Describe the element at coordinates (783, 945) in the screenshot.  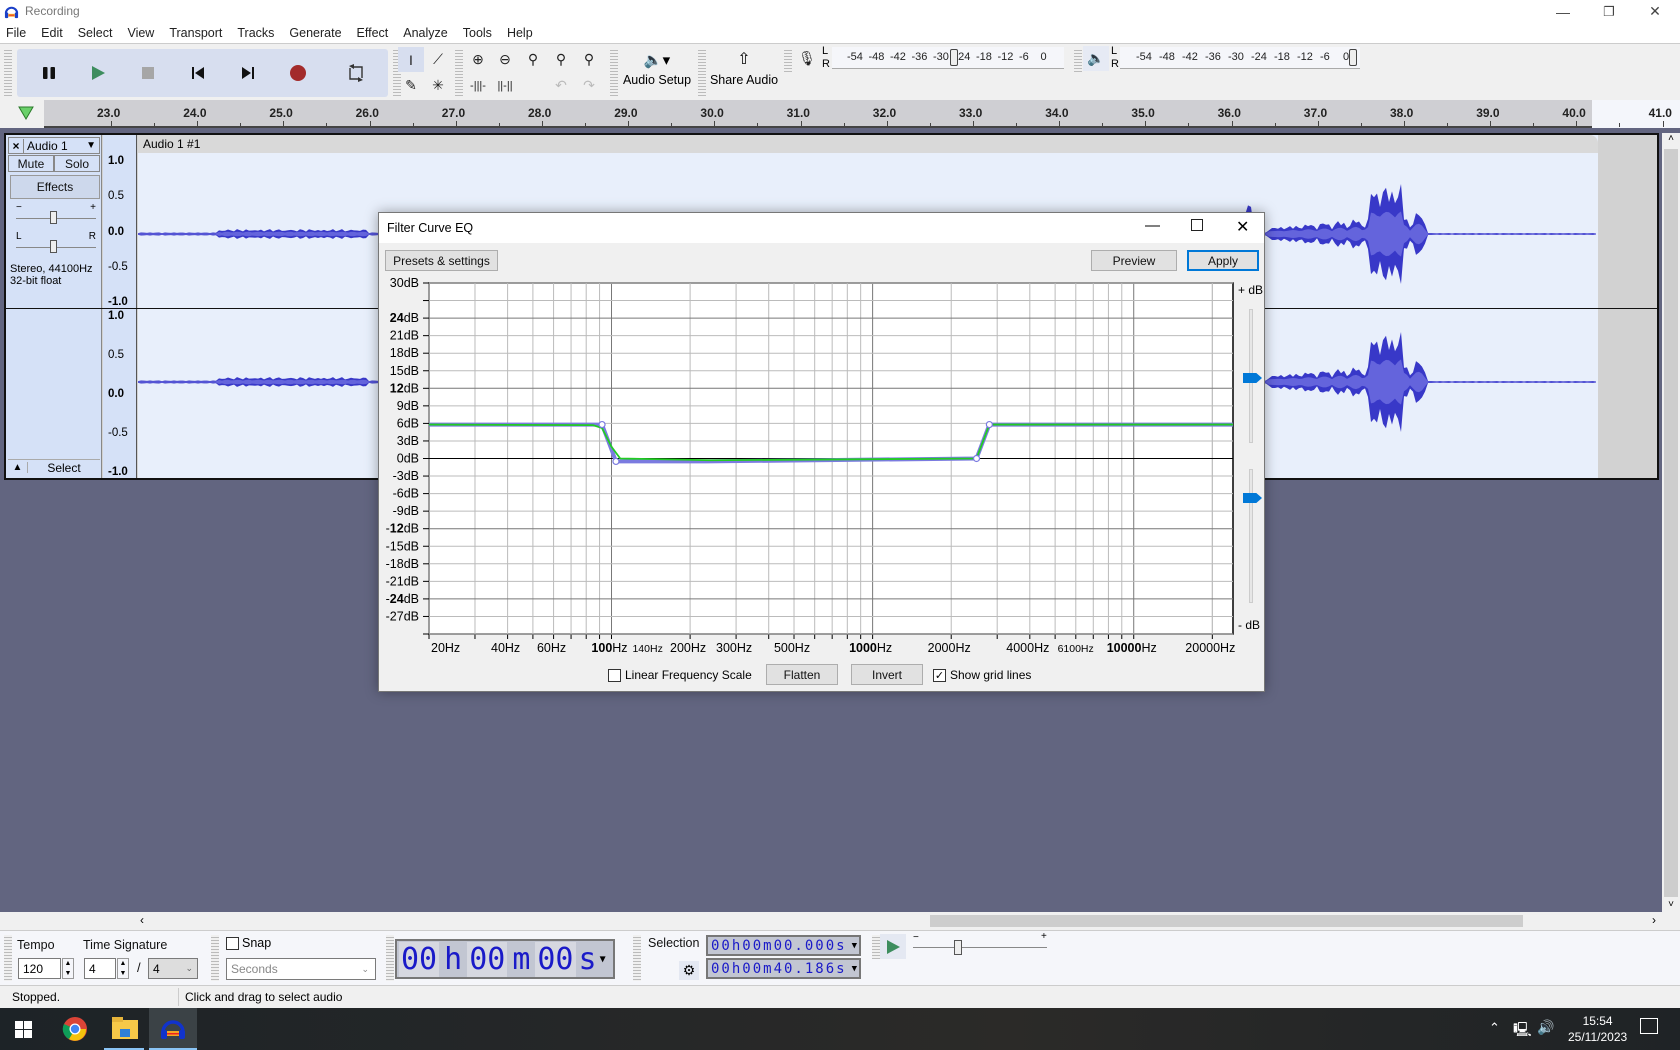
I see `selection-start-time: 00h00m00.000s ▼` at that location.